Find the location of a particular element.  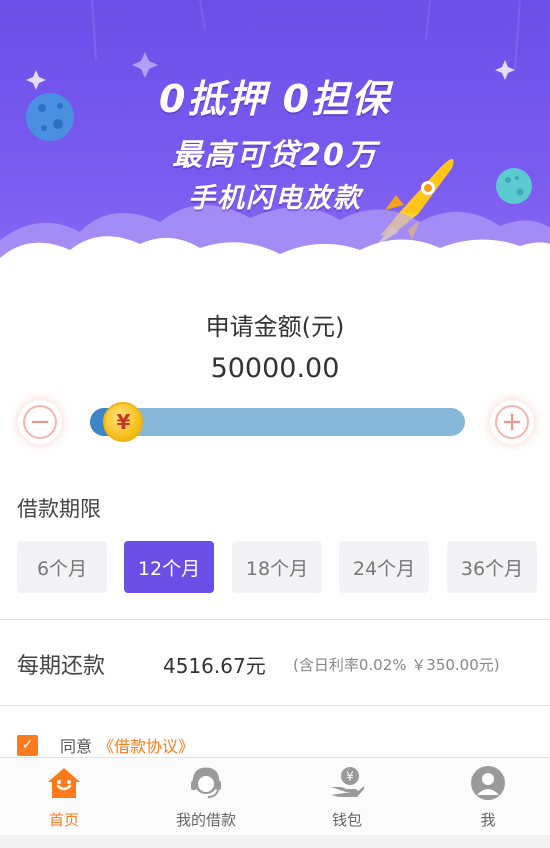

user-icon is located at coordinates (488, 783).